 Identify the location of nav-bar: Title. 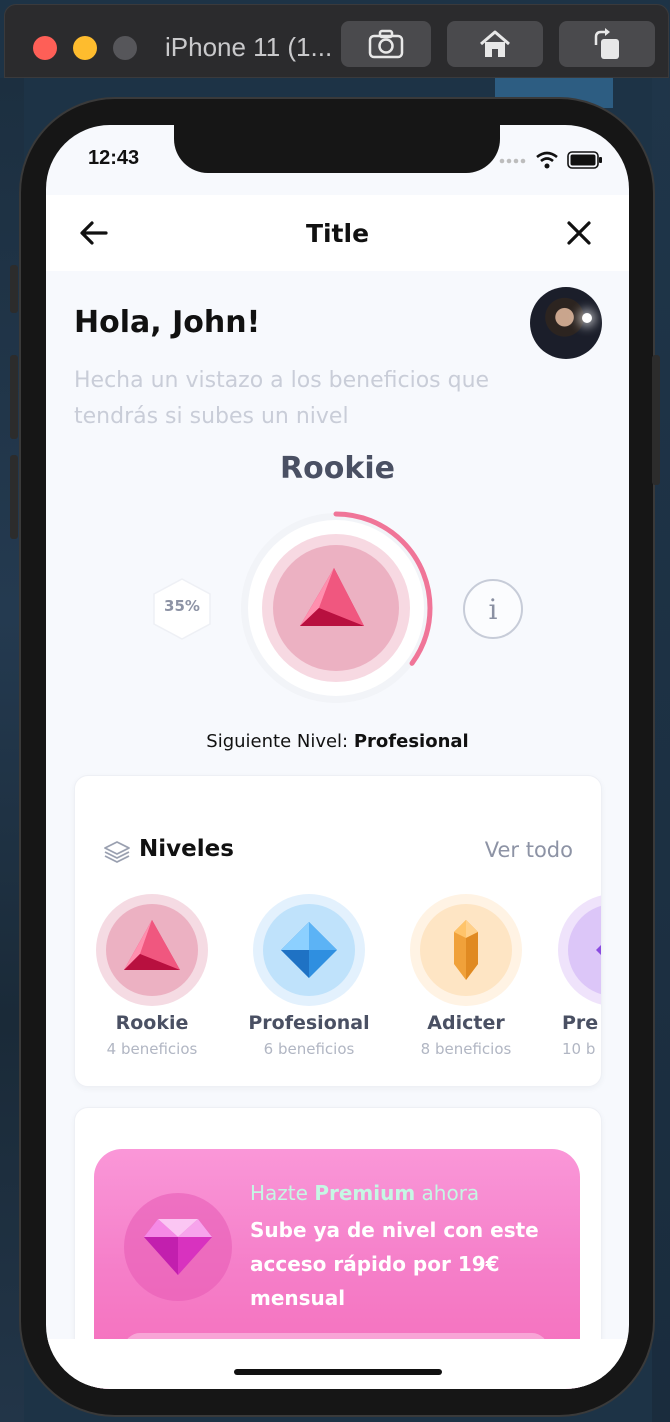
(337, 233).